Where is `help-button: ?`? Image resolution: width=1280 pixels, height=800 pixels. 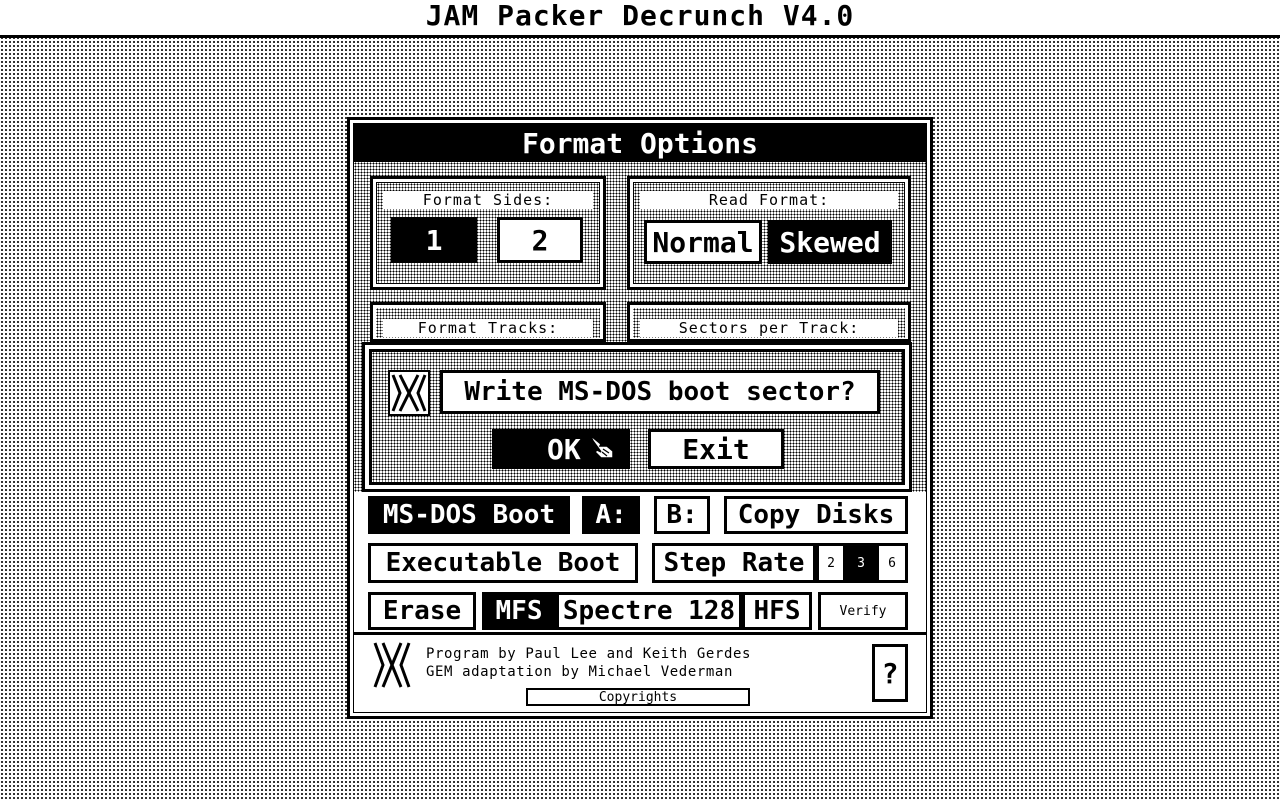 help-button: ? is located at coordinates (890, 673).